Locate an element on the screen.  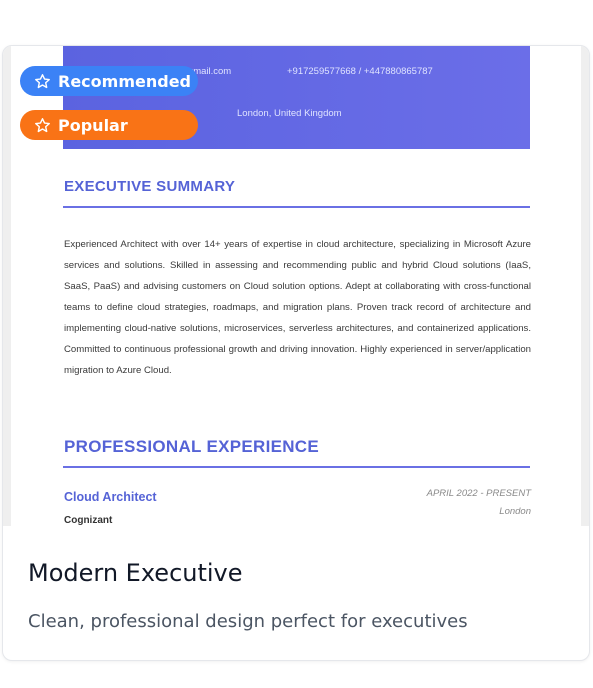
experience-divider is located at coordinates (296, 467).